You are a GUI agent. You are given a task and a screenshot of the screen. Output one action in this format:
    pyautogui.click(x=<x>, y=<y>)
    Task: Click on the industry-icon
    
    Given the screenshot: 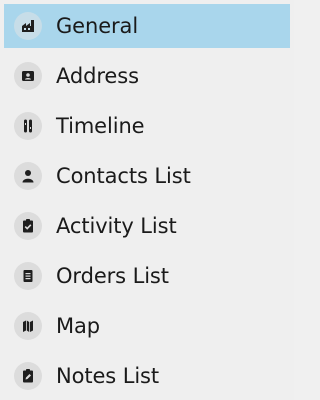 What is the action you would take?
    pyautogui.click(x=28, y=26)
    